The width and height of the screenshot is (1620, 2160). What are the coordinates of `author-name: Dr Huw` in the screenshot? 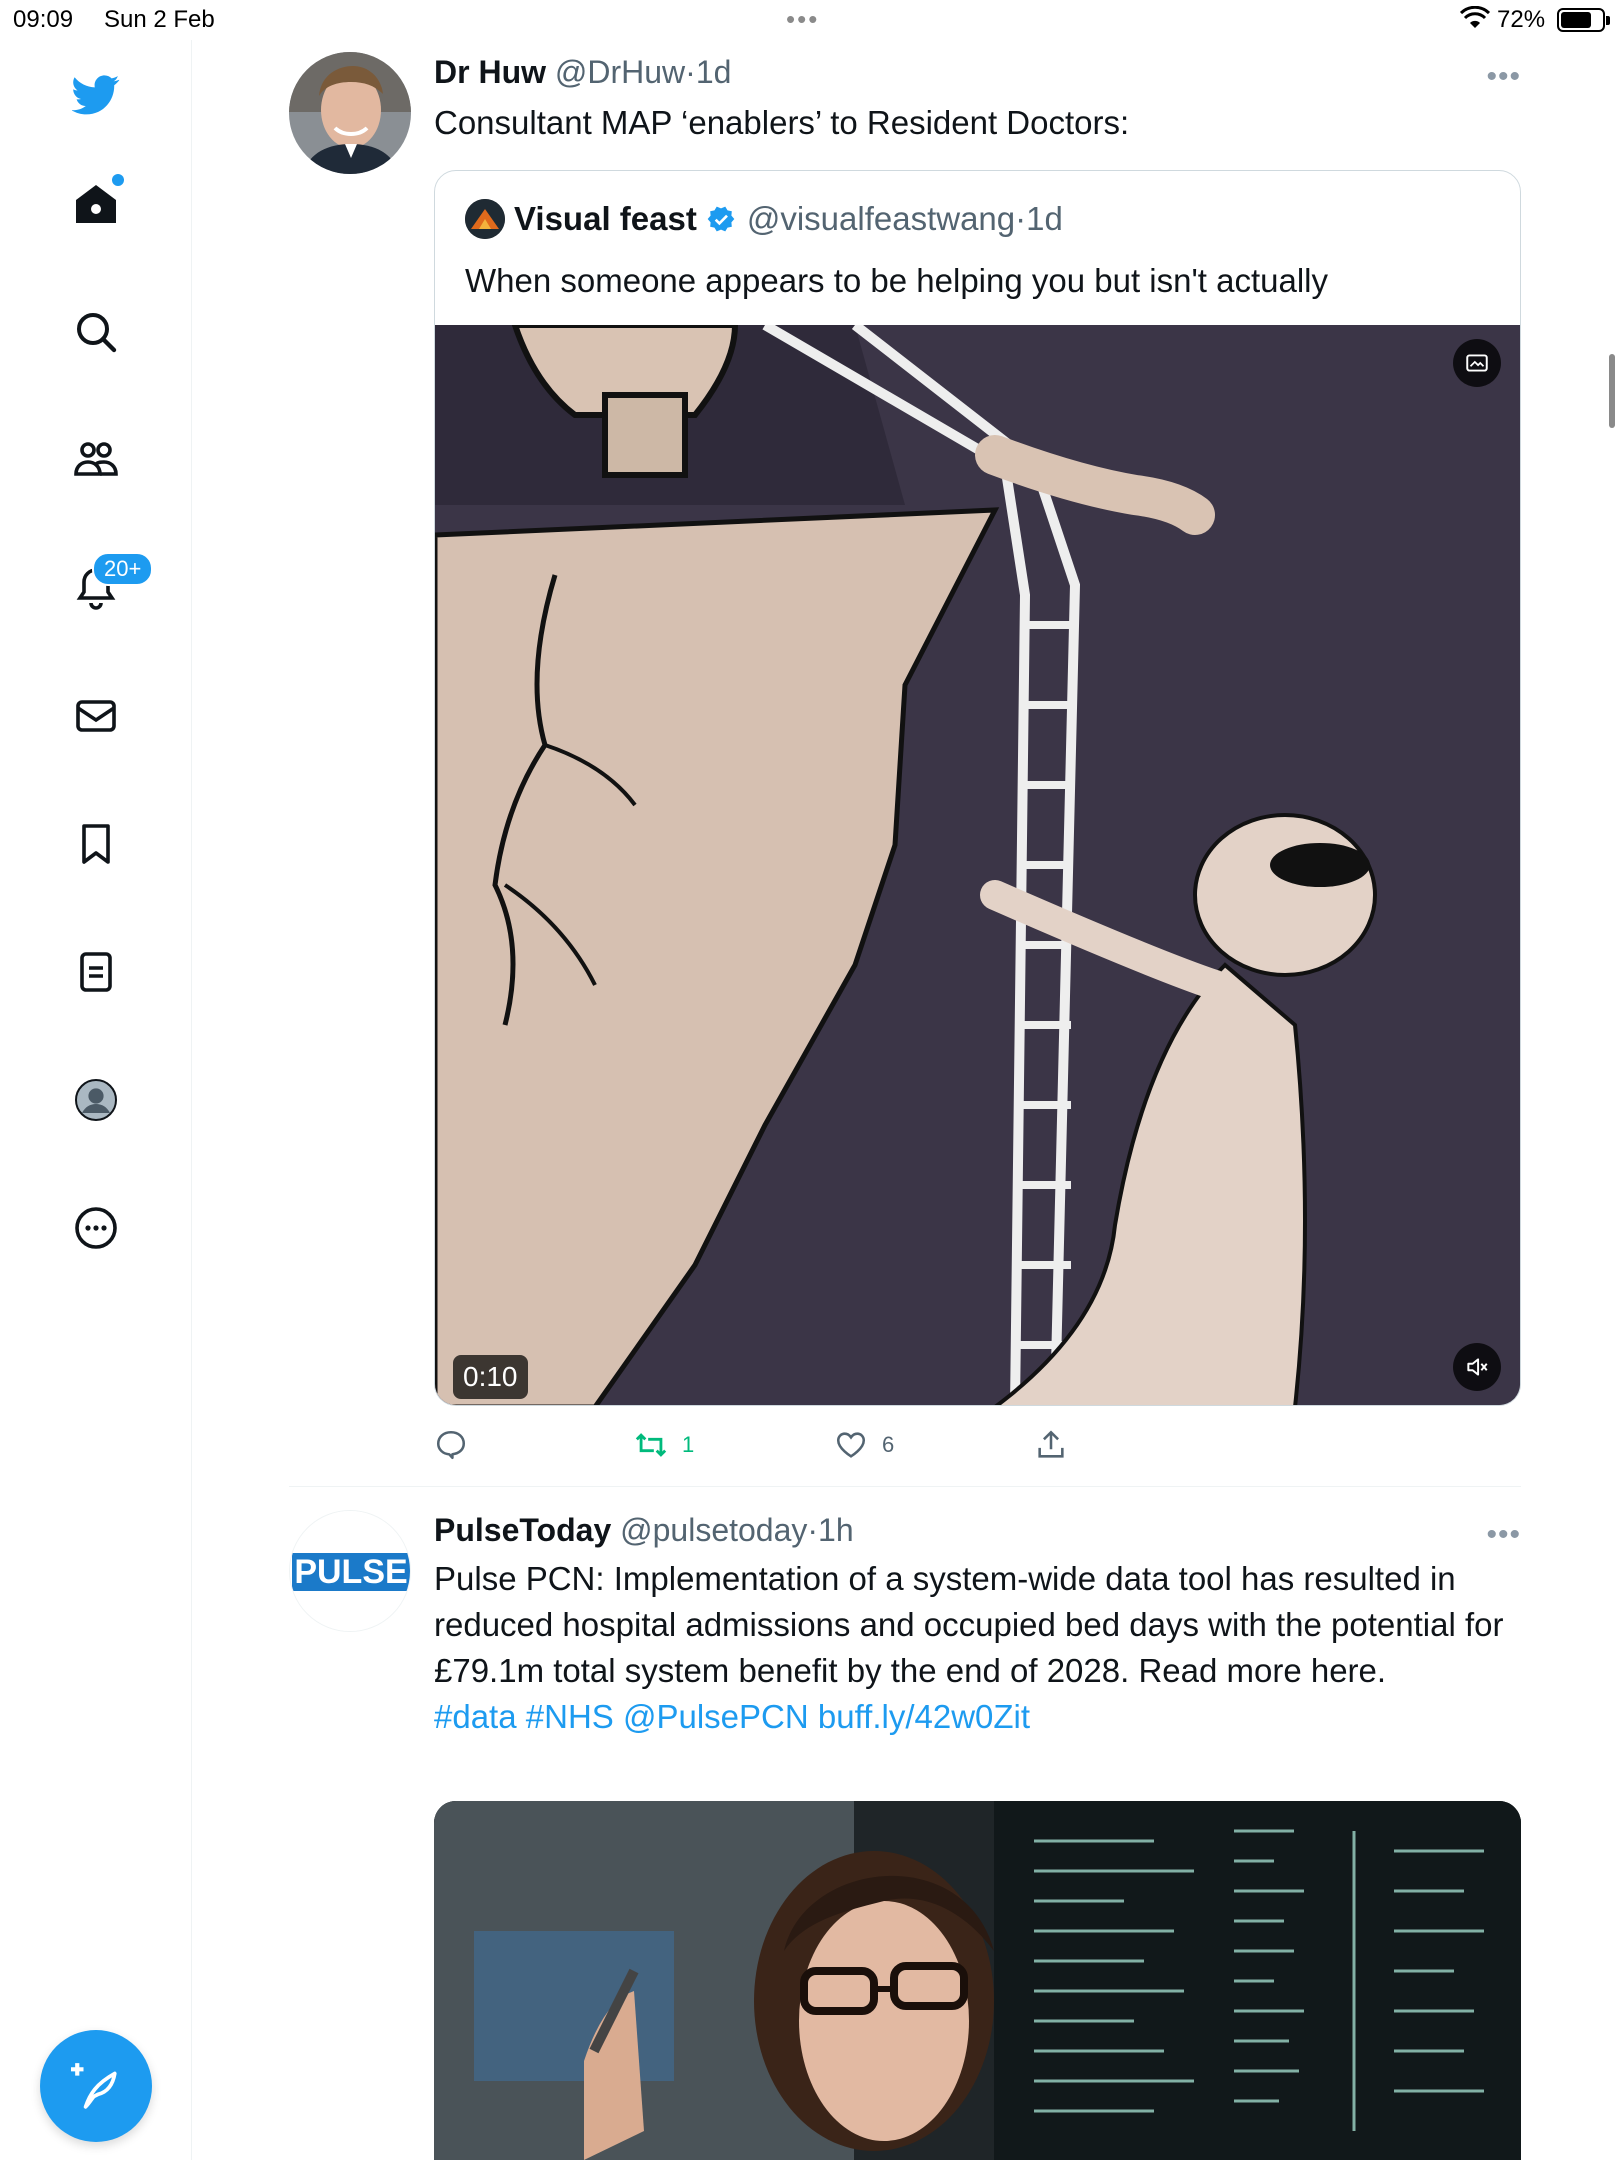 It's located at (490, 72).